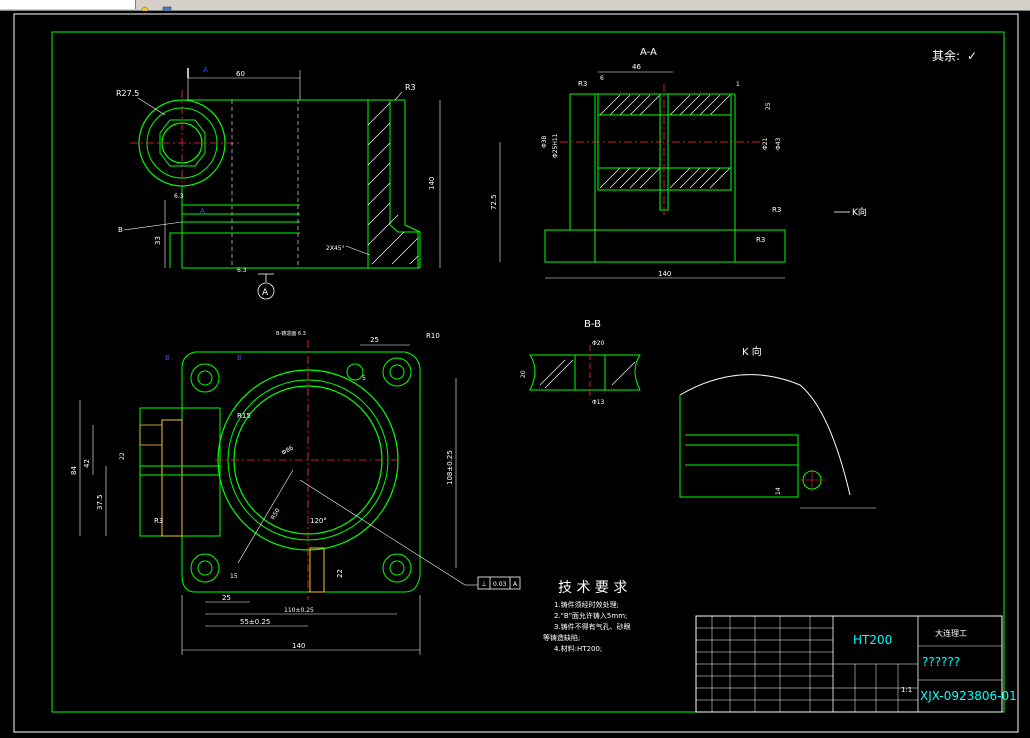  Describe the element at coordinates (74, 470) in the screenshot. I see `svg-text: 84` at that location.